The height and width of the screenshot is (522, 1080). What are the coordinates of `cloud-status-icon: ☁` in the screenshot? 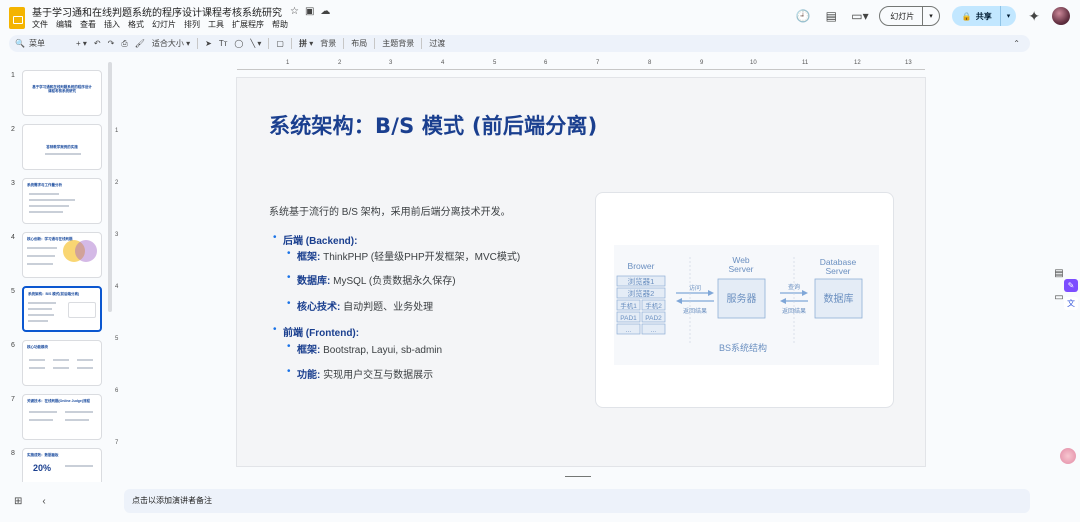 It's located at (325, 11).